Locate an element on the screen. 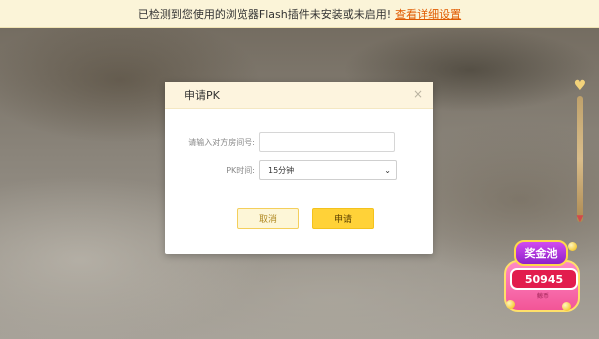 The height and width of the screenshot is (339, 599). flash-warning-bar: 已检测到您使用的浏览器Flash插件未安装或未启用! 查看详细设置 is located at coordinates (299, 14).